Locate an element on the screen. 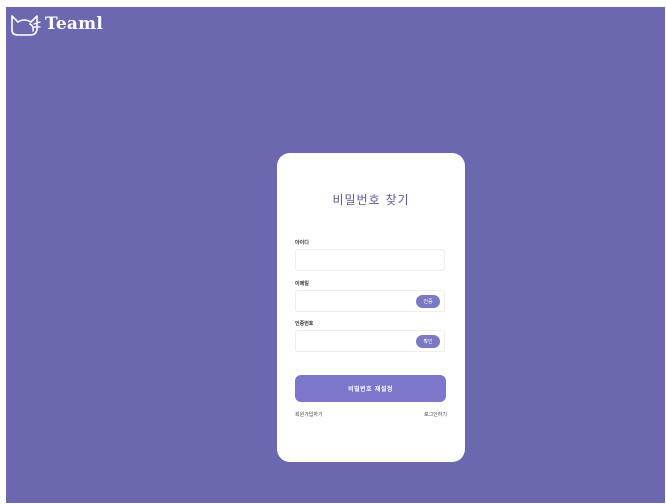  login-link: 로그인하기 is located at coordinates (435, 414).